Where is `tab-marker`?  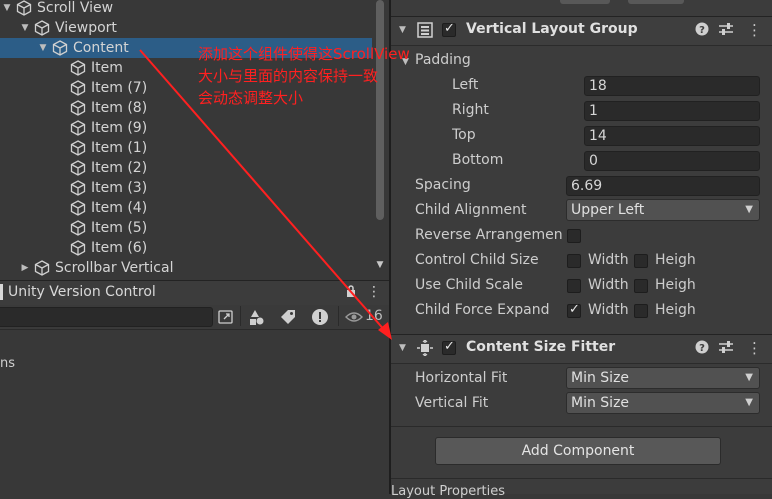 tab-marker is located at coordinates (1, 292).